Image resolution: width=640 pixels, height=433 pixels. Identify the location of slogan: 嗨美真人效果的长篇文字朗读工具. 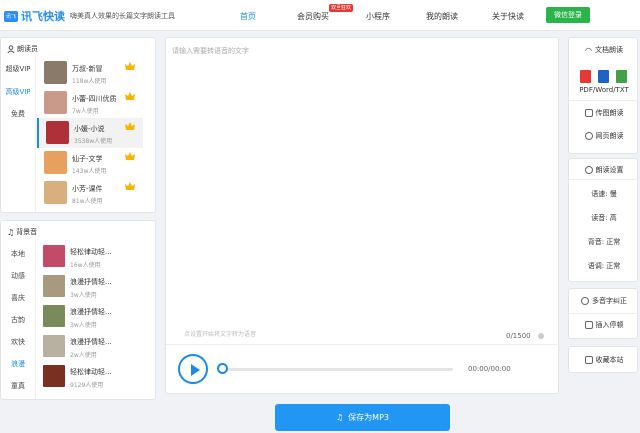
(122, 16).